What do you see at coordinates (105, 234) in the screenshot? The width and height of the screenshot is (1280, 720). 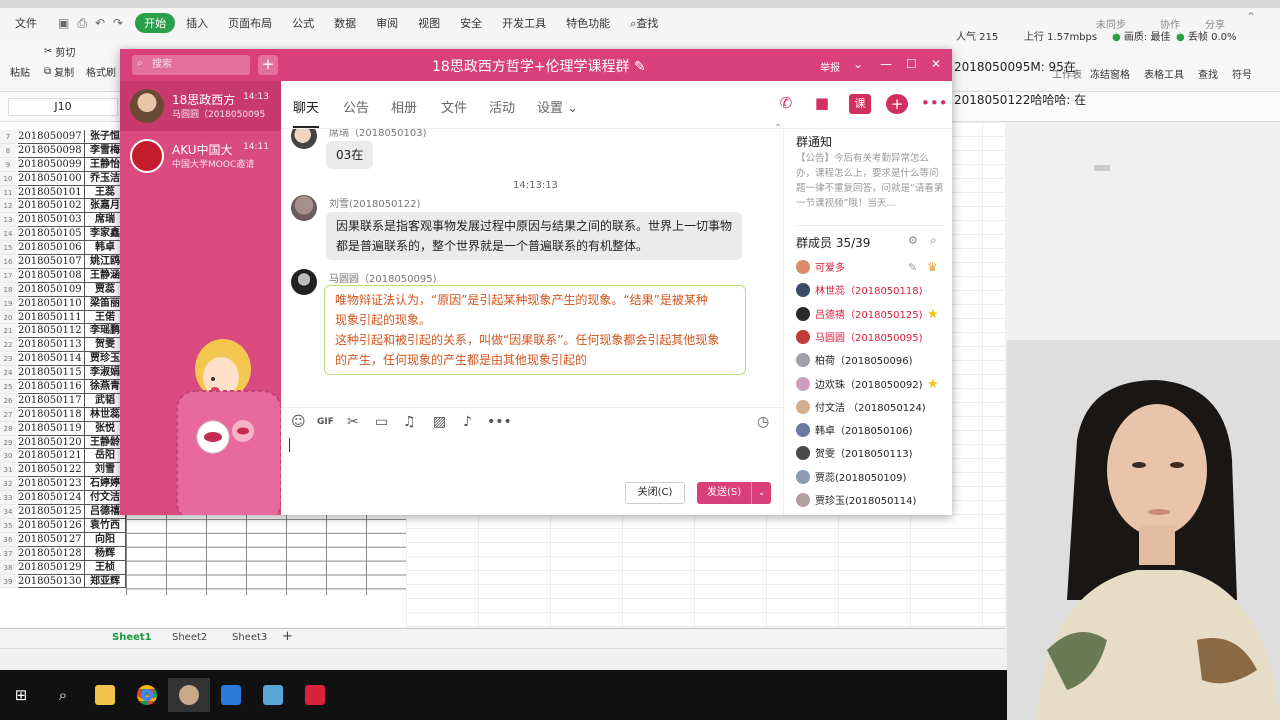 I see `student-name-cell: 李家鑫` at bounding box center [105, 234].